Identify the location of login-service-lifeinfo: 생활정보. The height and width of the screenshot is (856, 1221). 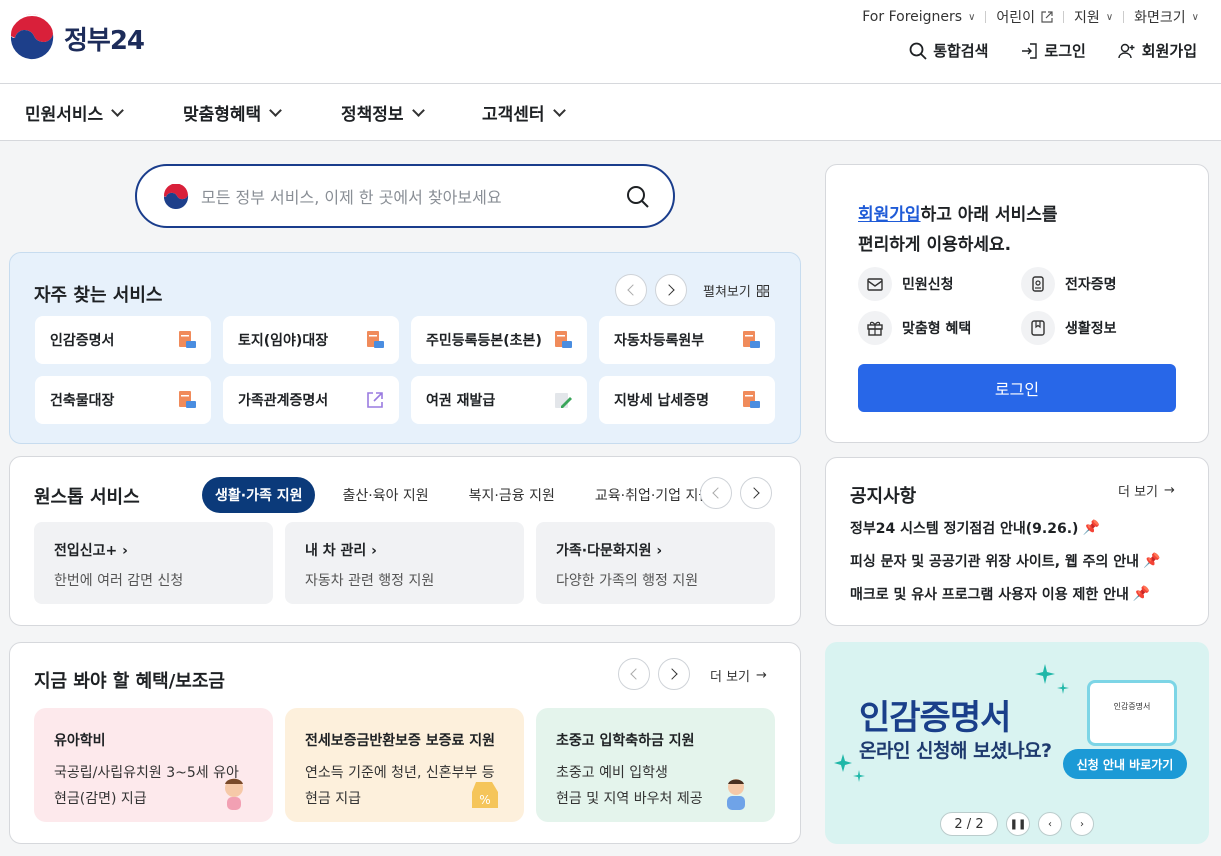
(1069, 328).